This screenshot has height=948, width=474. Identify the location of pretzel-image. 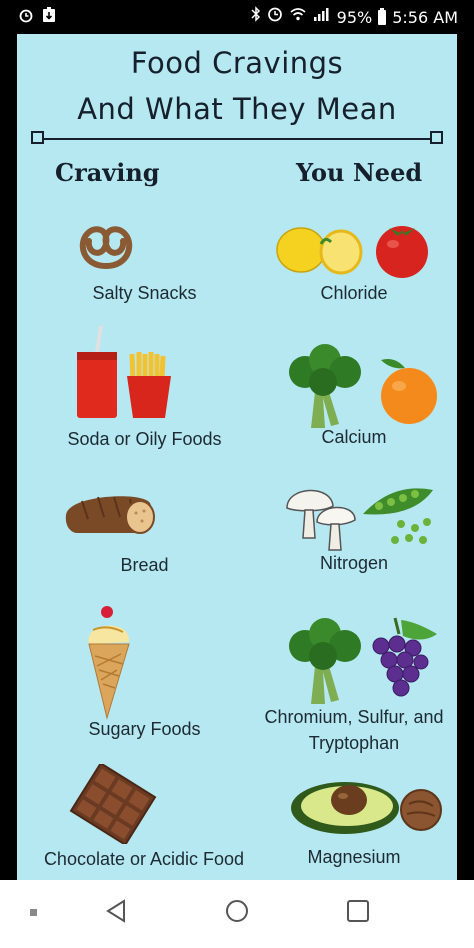
(106, 247).